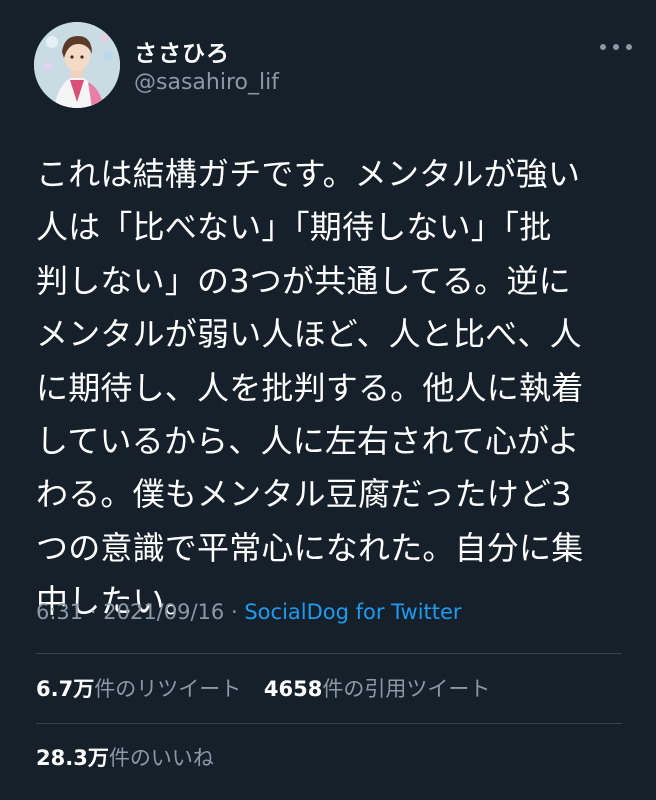 This screenshot has height=800, width=656. Describe the element at coordinates (168, 689) in the screenshot. I see `retweets-label: 件のリツイート` at that location.